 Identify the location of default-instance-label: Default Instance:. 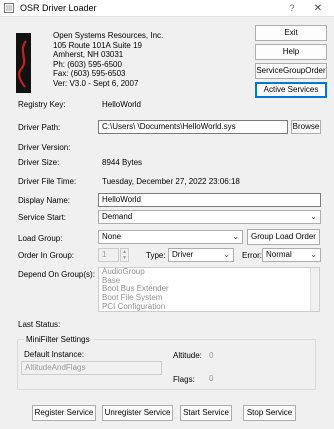
(54, 354).